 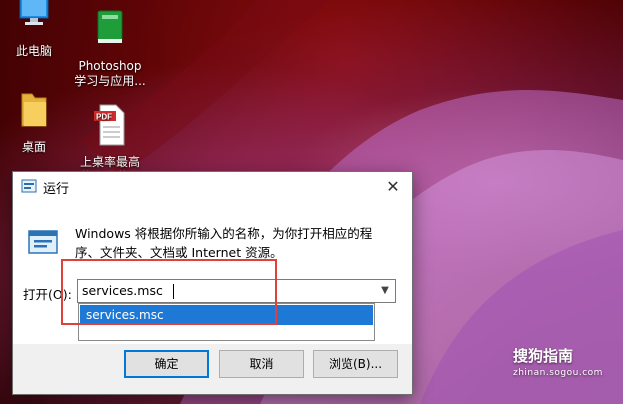 What do you see at coordinates (110, 26) in the screenshot?
I see `book-icon` at bounding box center [110, 26].